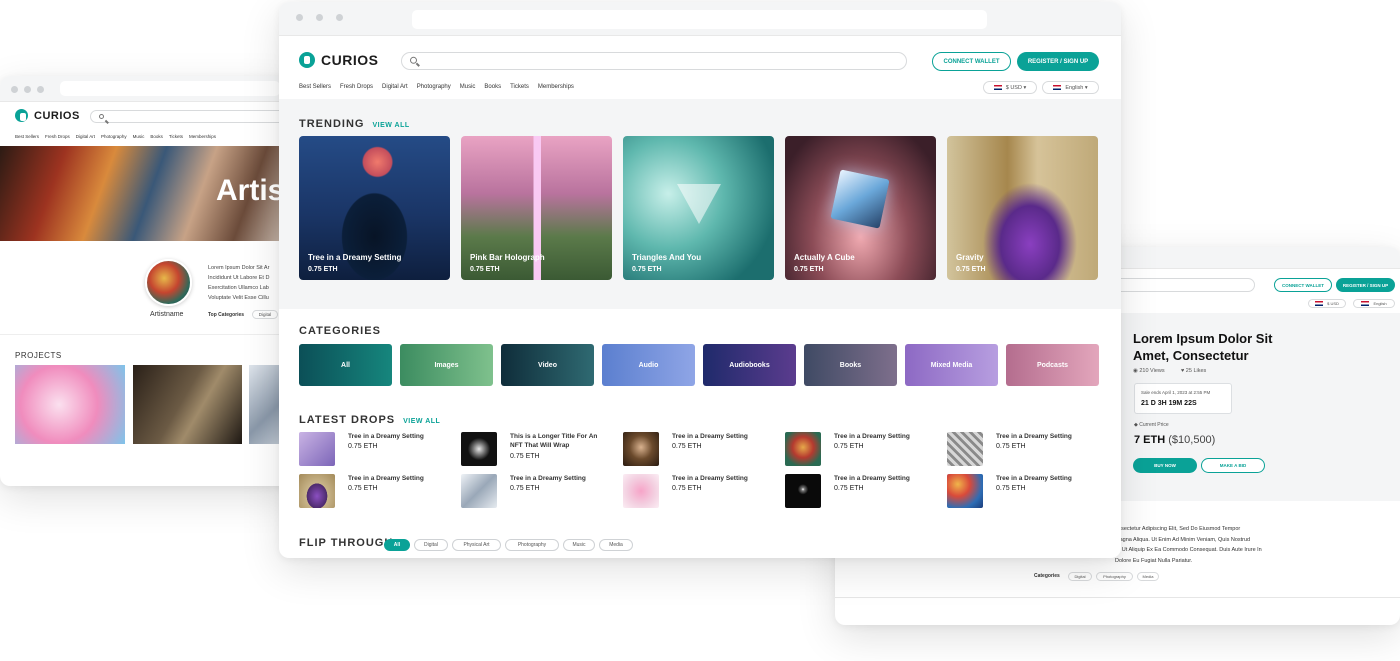 The image size is (1400, 661). I want to click on trending-view-all-link: VIEW ALL, so click(390, 125).